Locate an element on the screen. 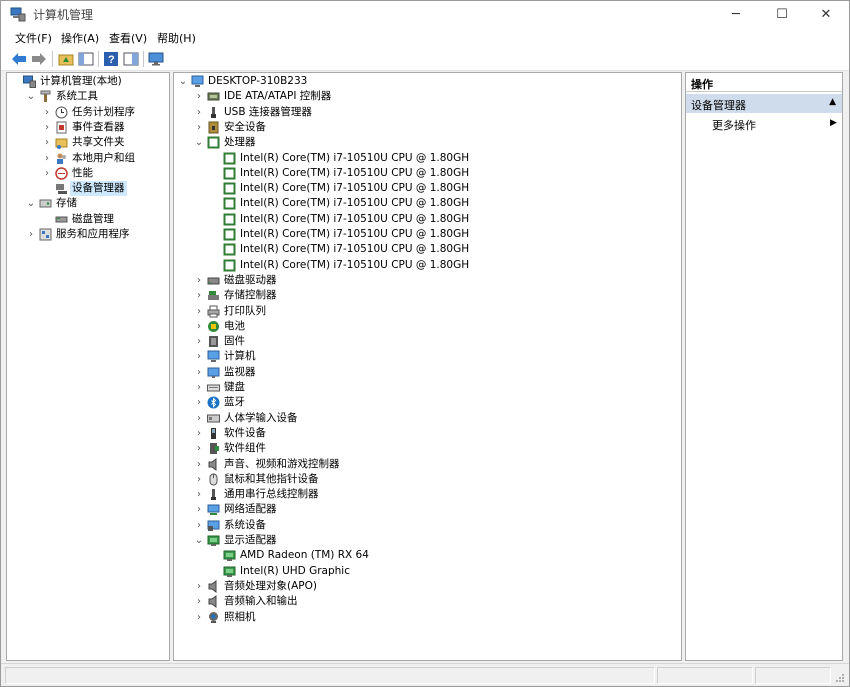  tree-item: › 计算机 is located at coordinates (427, 356).